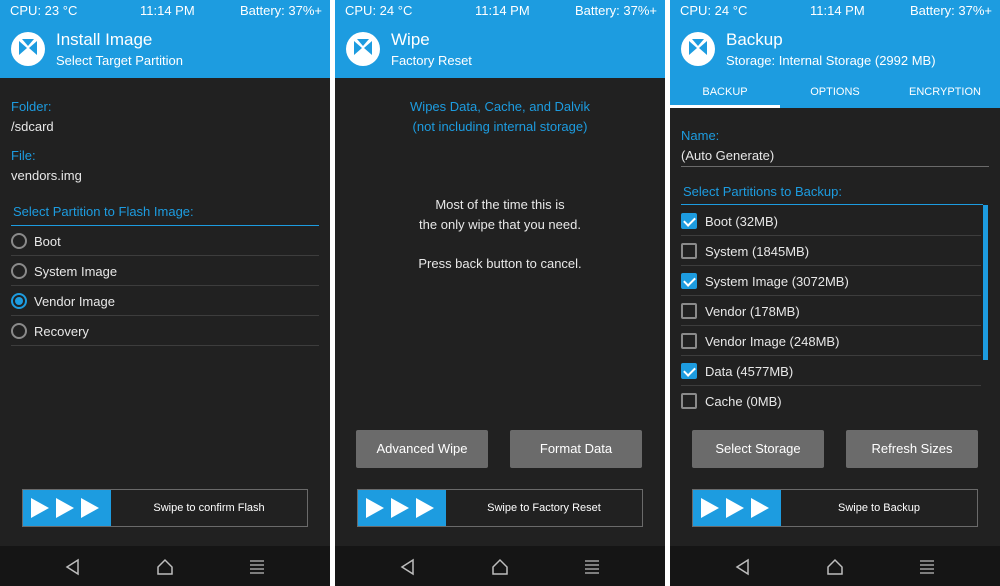 Image resolution: width=1000 pixels, height=586 pixels. I want to click on option-label: Vendor Image, so click(74, 301).